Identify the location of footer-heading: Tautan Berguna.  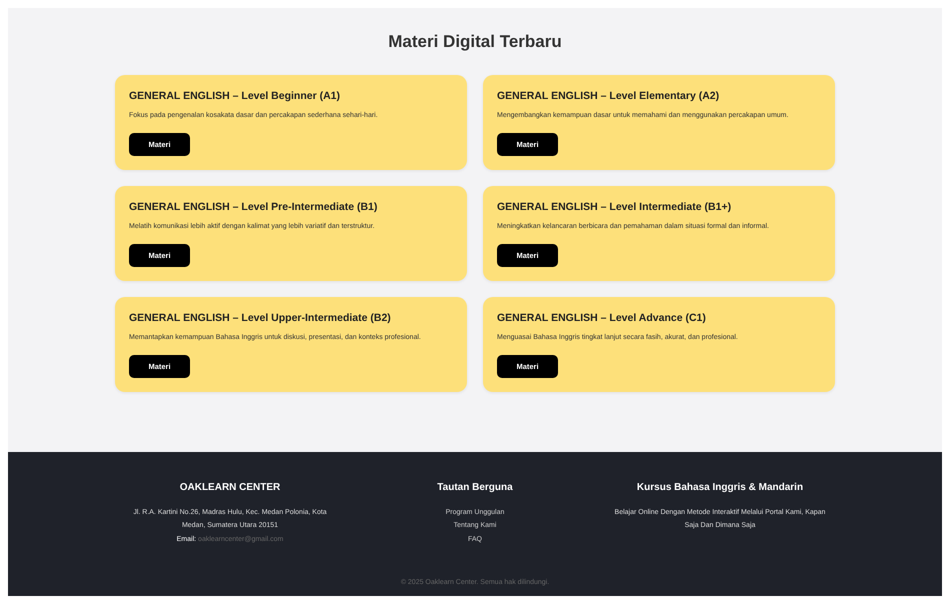
(475, 488).